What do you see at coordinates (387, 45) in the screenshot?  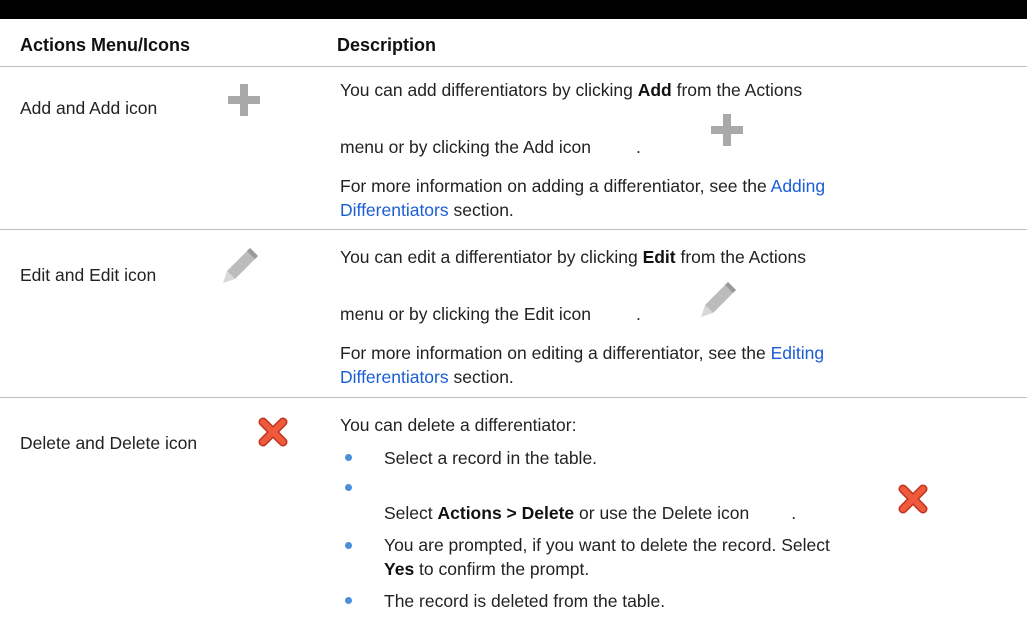 I see `header-description: Description` at bounding box center [387, 45].